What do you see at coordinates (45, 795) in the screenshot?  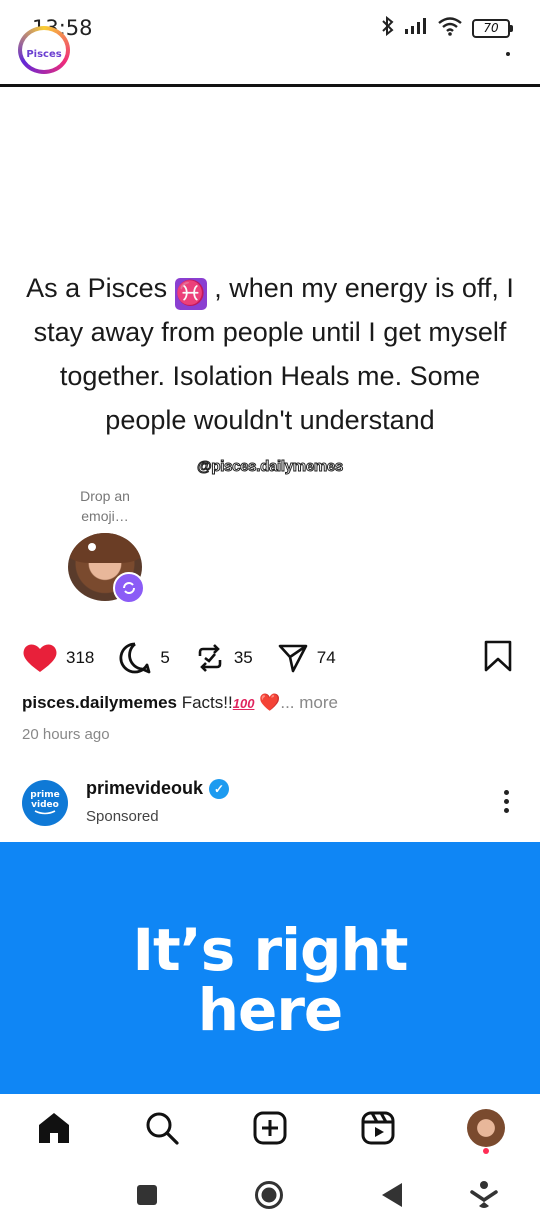 I see `sponsor-logo-line1: prime` at bounding box center [45, 795].